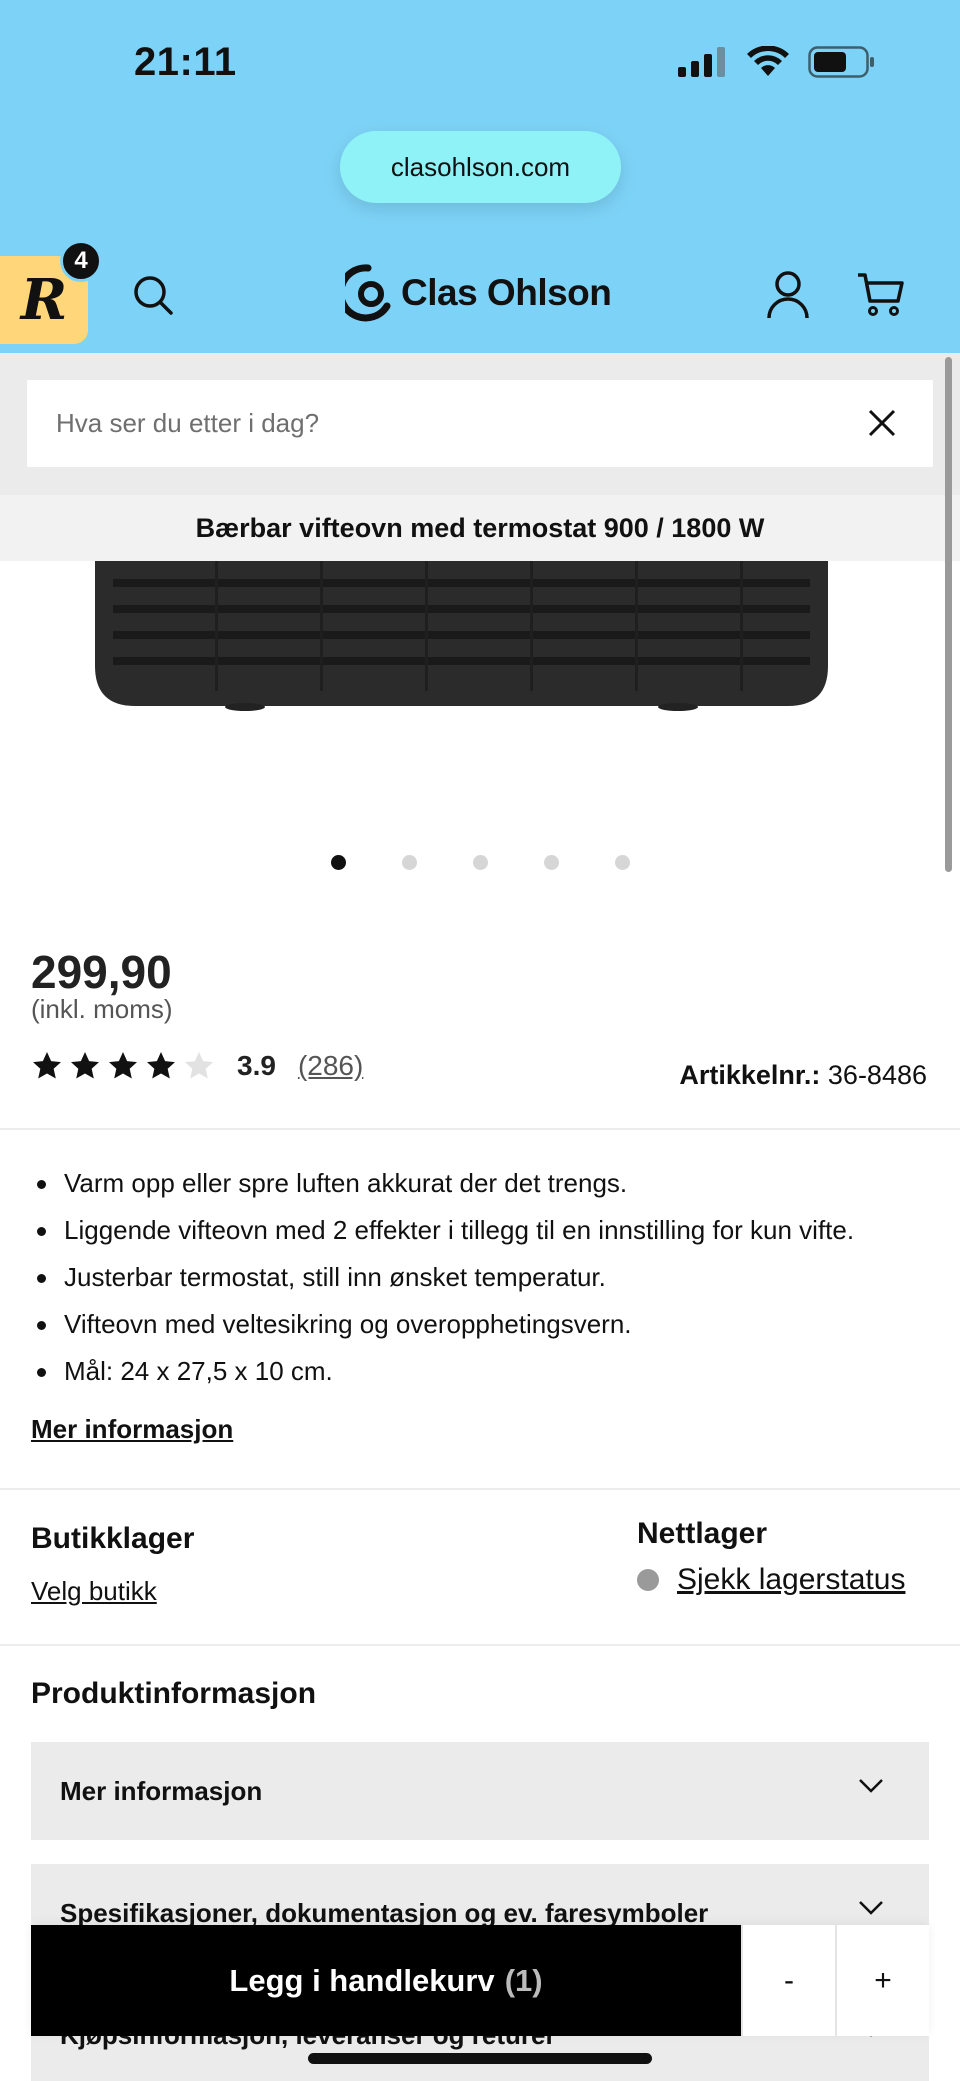  What do you see at coordinates (102, 1009) in the screenshot?
I see `vat-note: (inkl. moms)` at bounding box center [102, 1009].